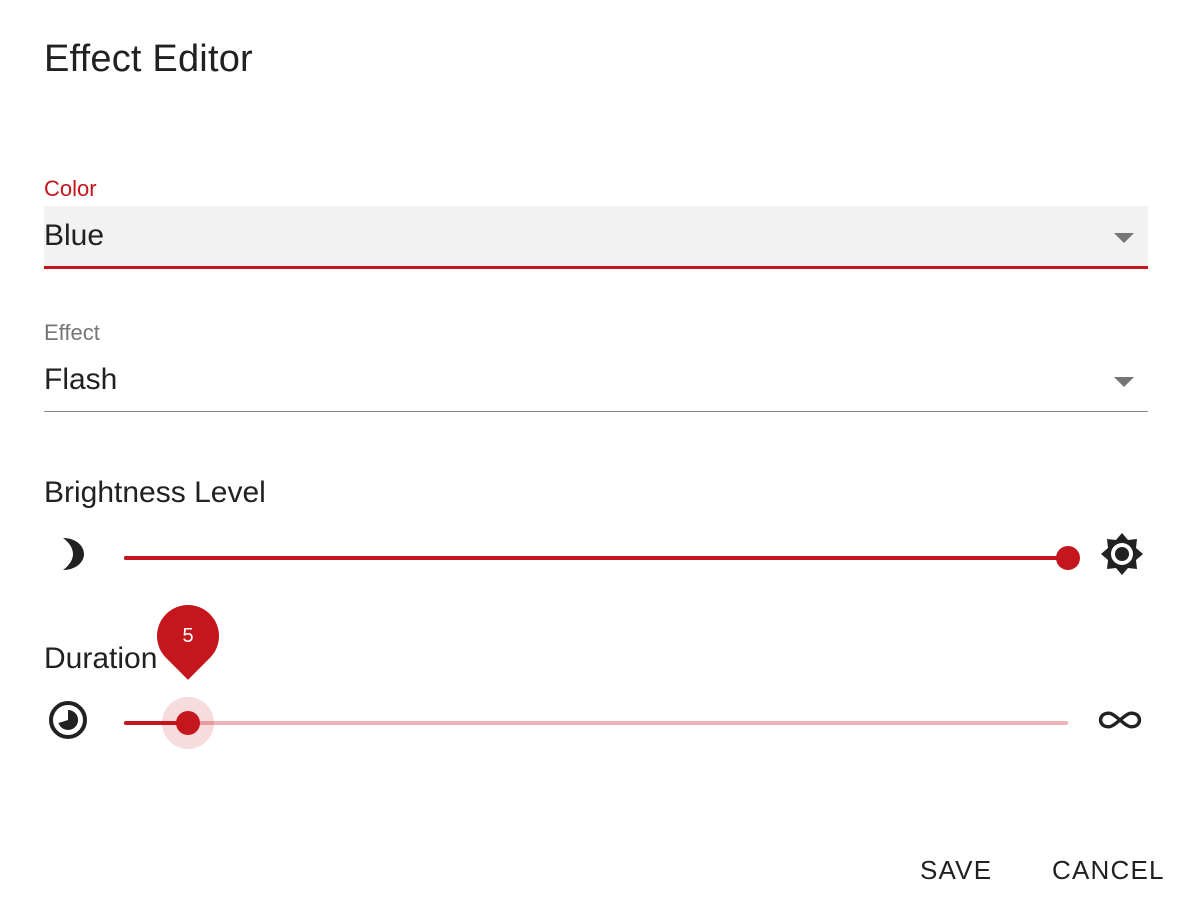 The height and width of the screenshot is (918, 1188). I want to click on brightness-label: Brightness Level, so click(155, 492).